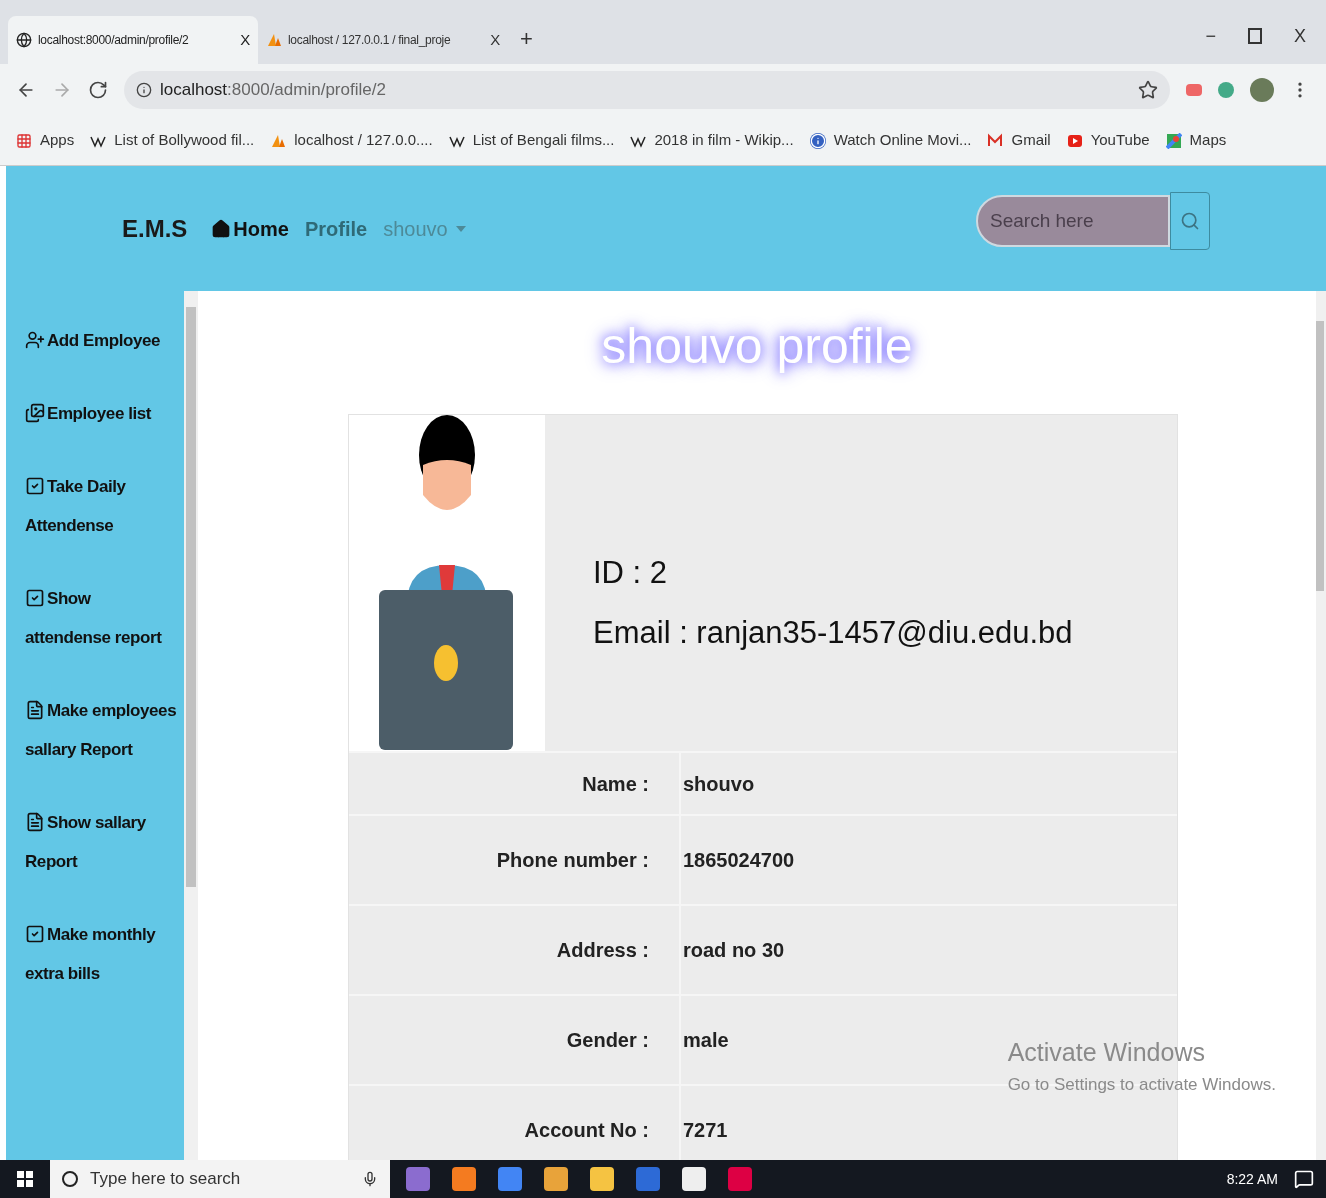 This screenshot has height=1198, width=1326. I want to click on home-icon, so click(221, 228).